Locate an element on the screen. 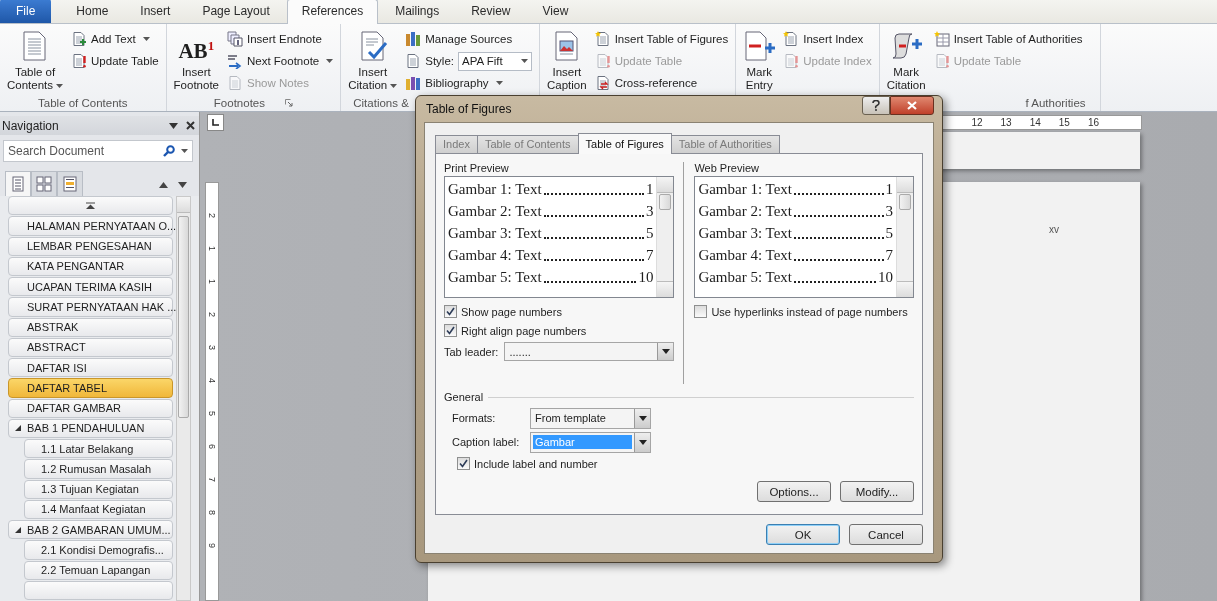 This screenshot has height=601, width=1217. ribbon-tab: References is located at coordinates (332, 12).